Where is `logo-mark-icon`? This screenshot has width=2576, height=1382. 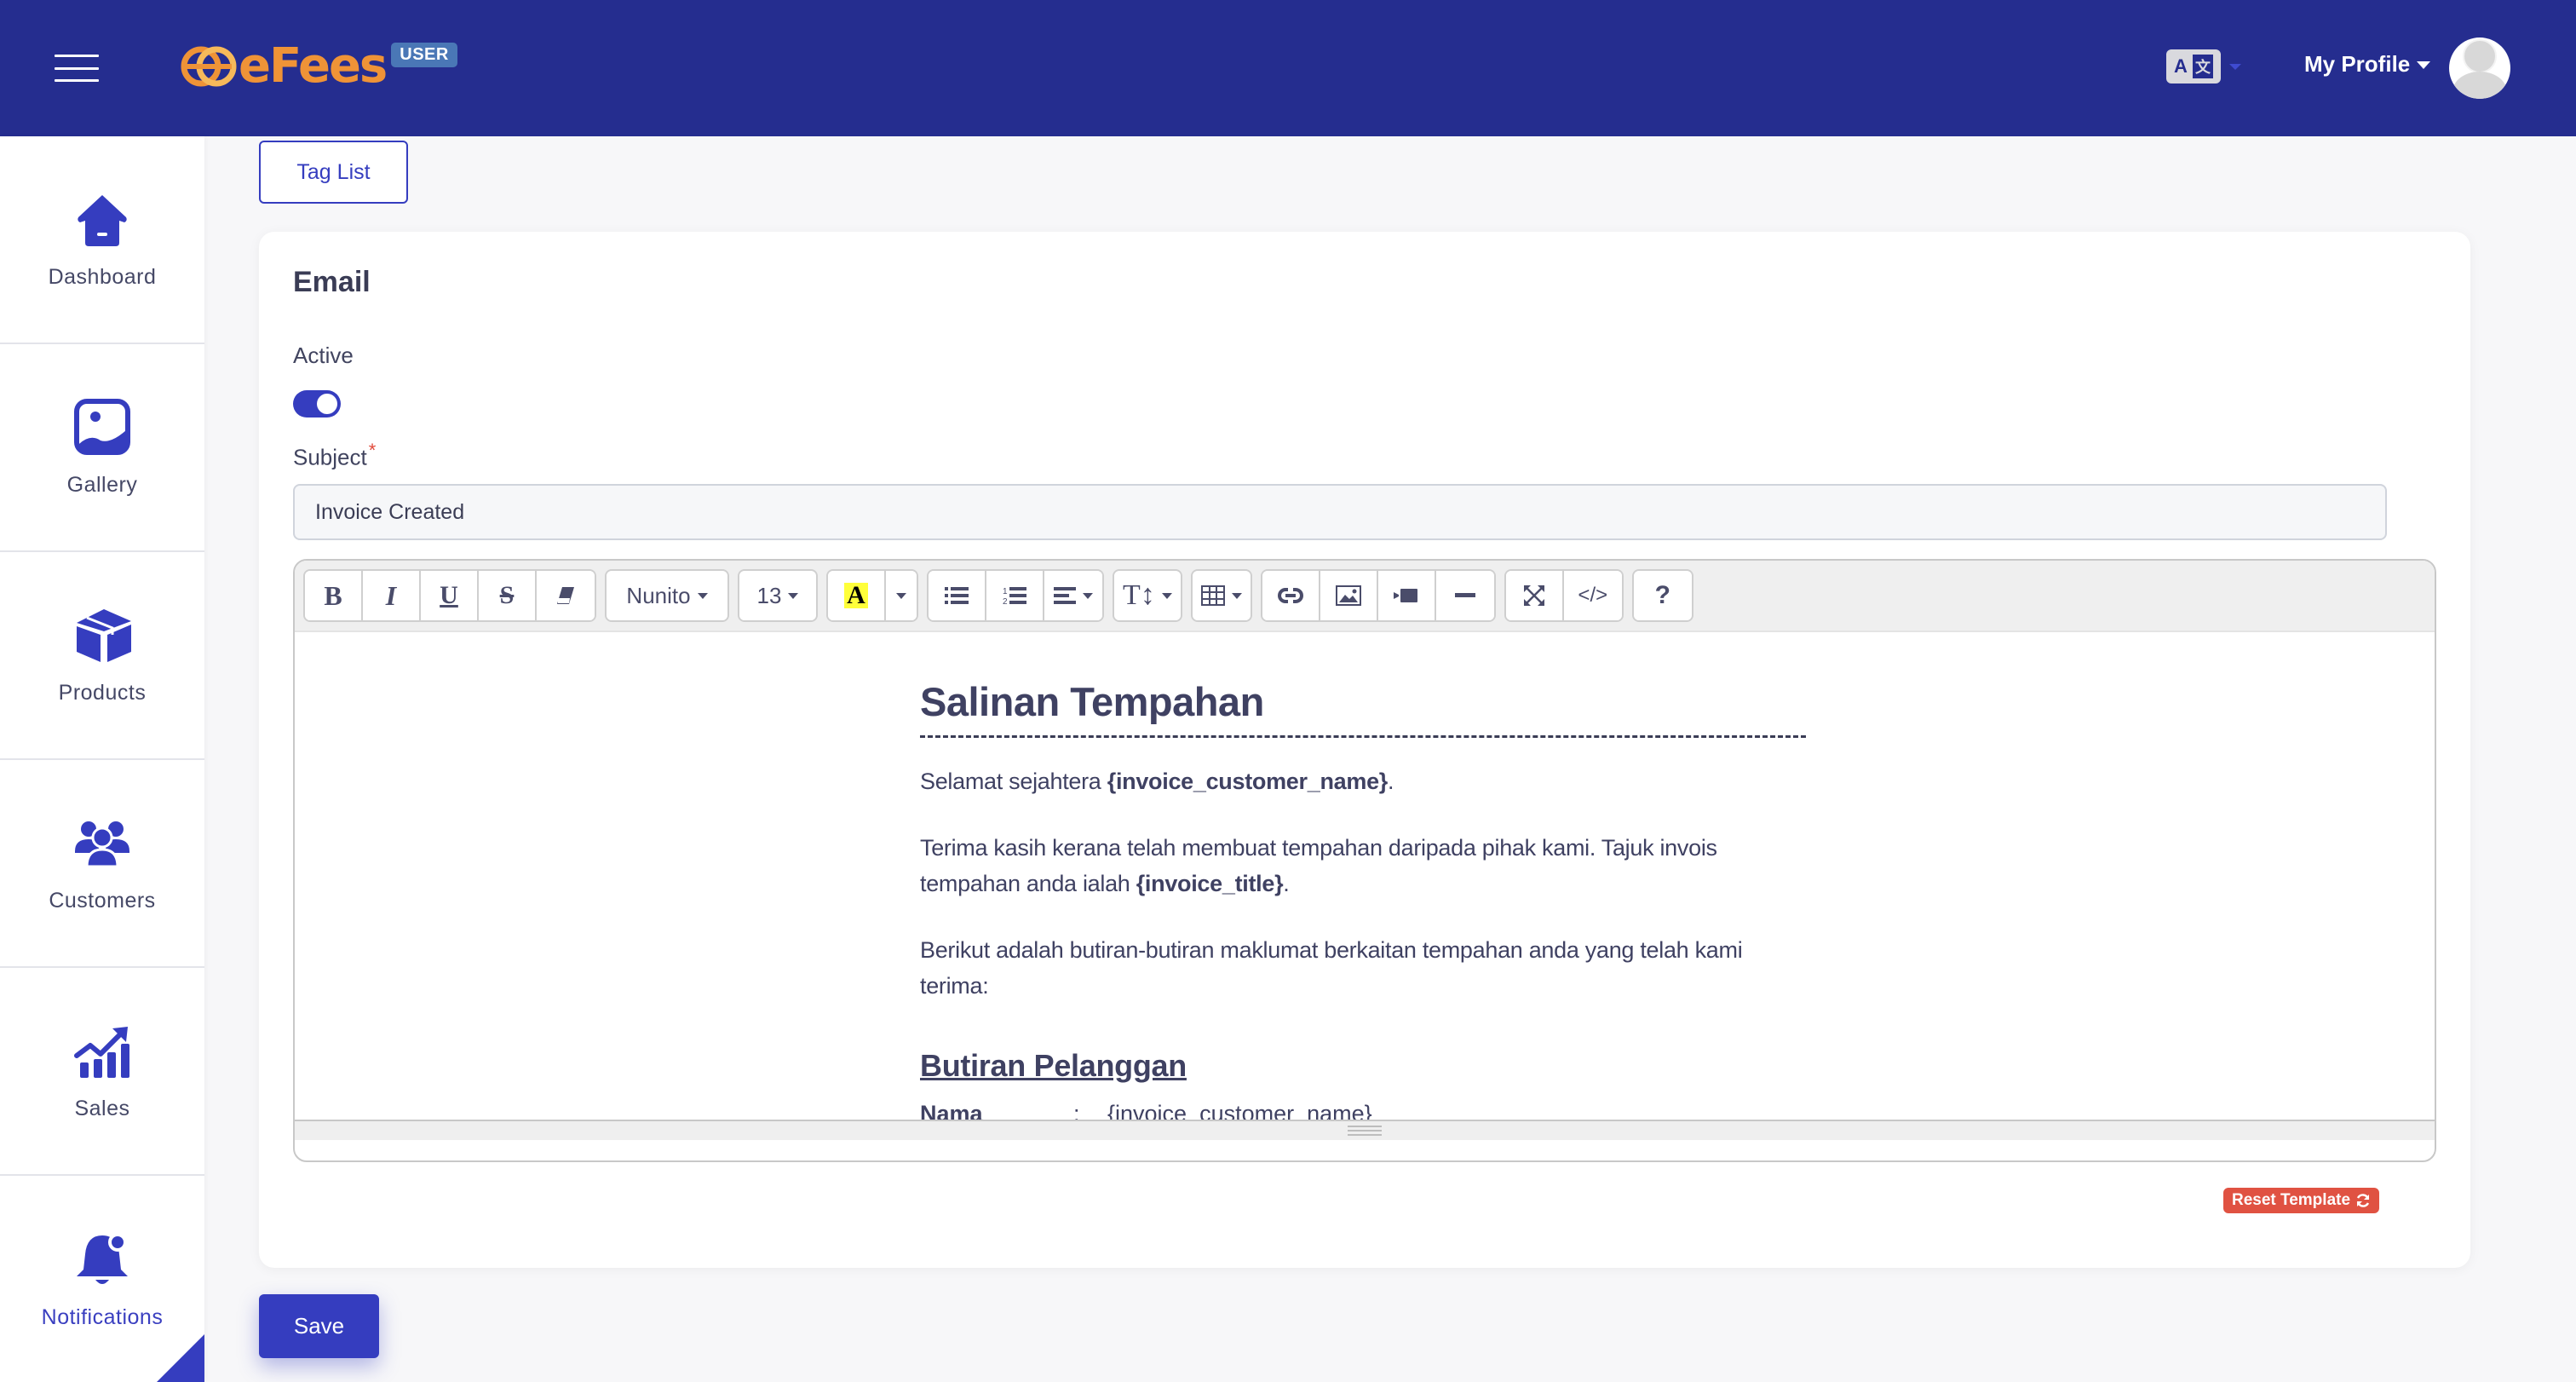 logo-mark-icon is located at coordinates (209, 66).